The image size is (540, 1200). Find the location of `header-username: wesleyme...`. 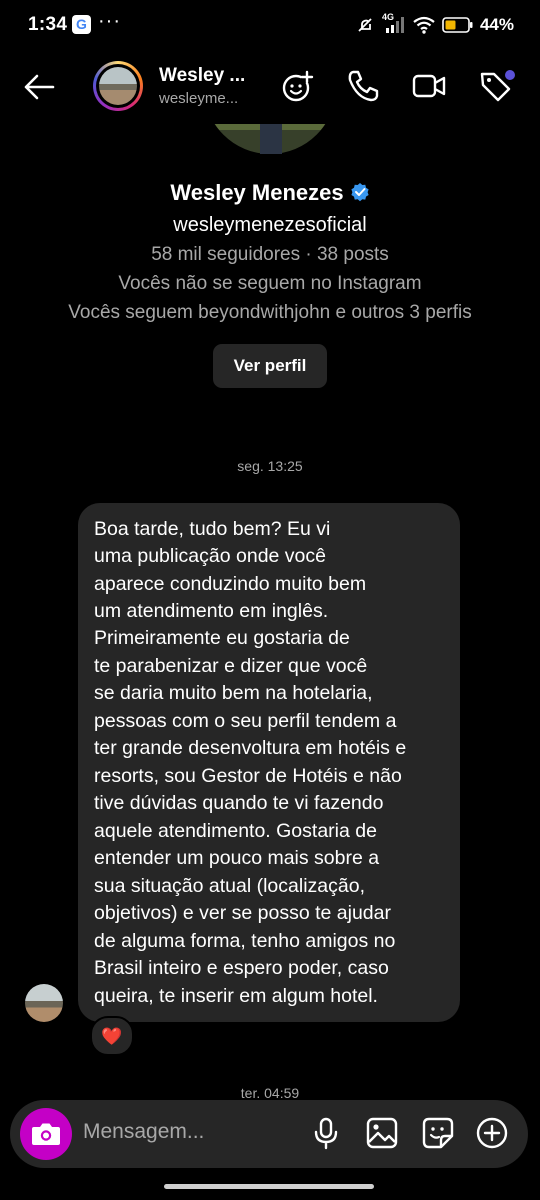

header-username: wesleyme... is located at coordinates (198, 98).